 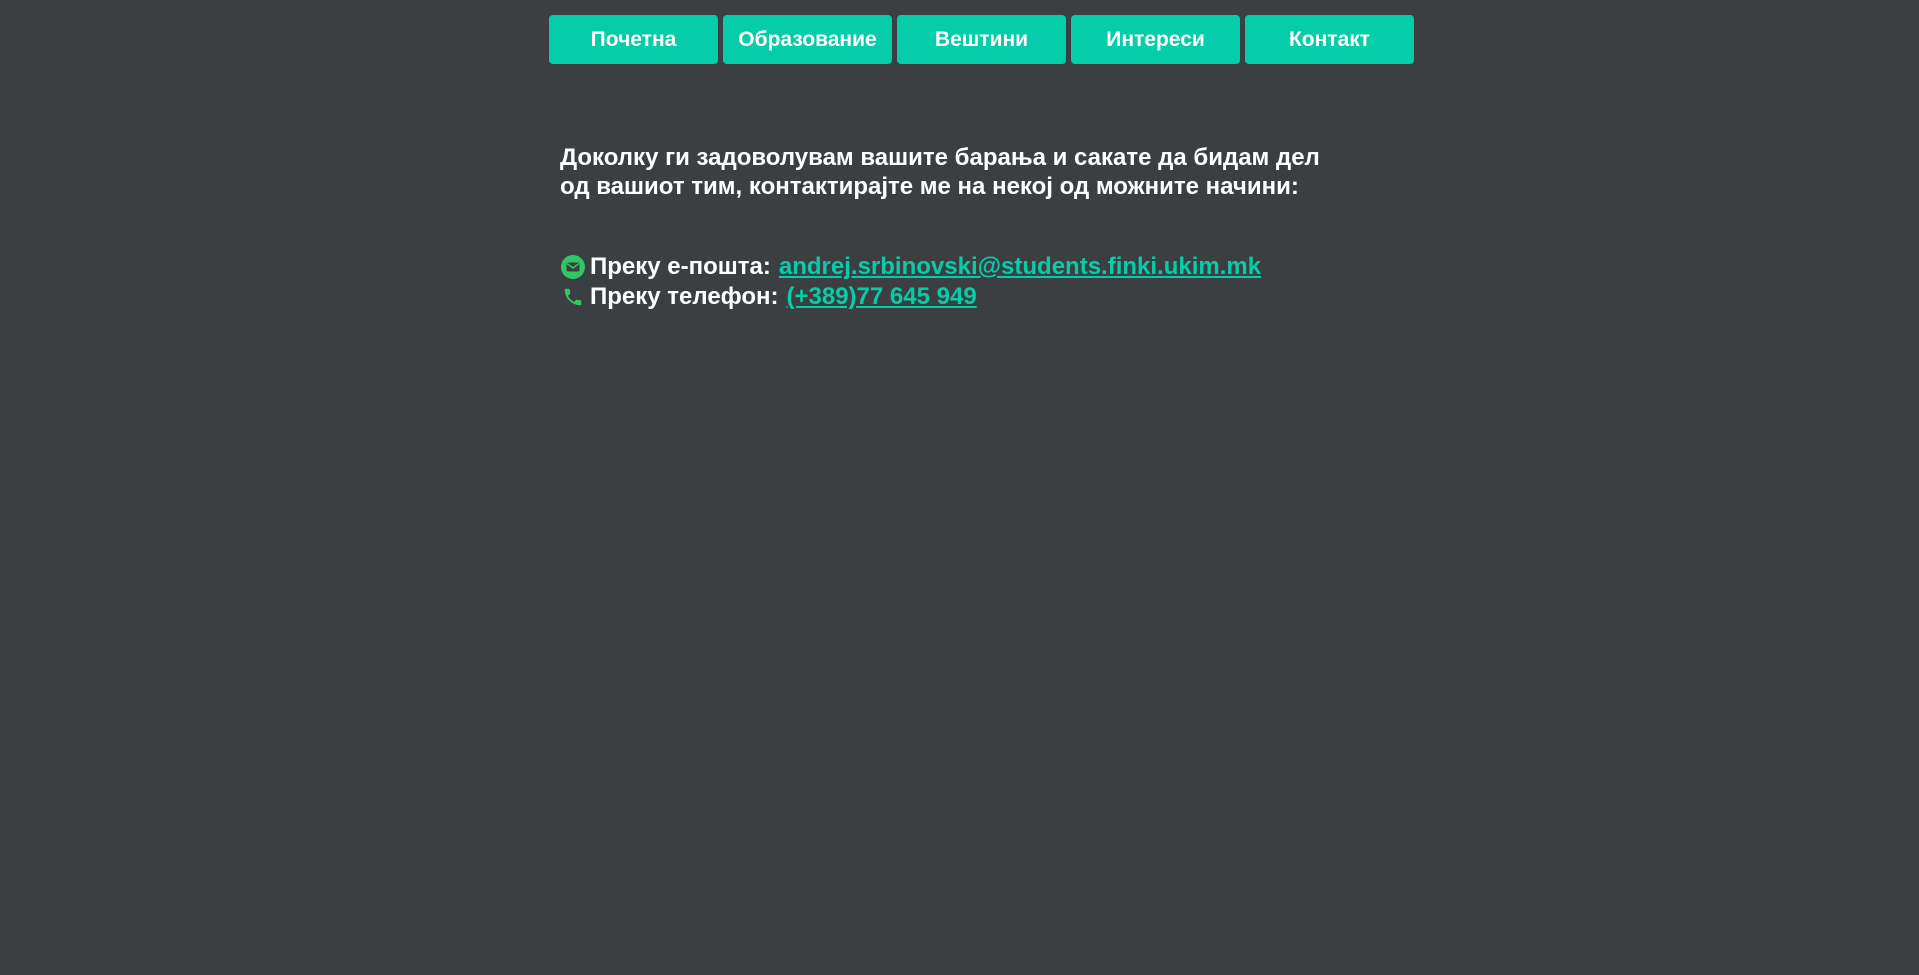 I want to click on contact-phone-row: Преку телефон: (+389)77 645 949, so click(x=908, y=297).